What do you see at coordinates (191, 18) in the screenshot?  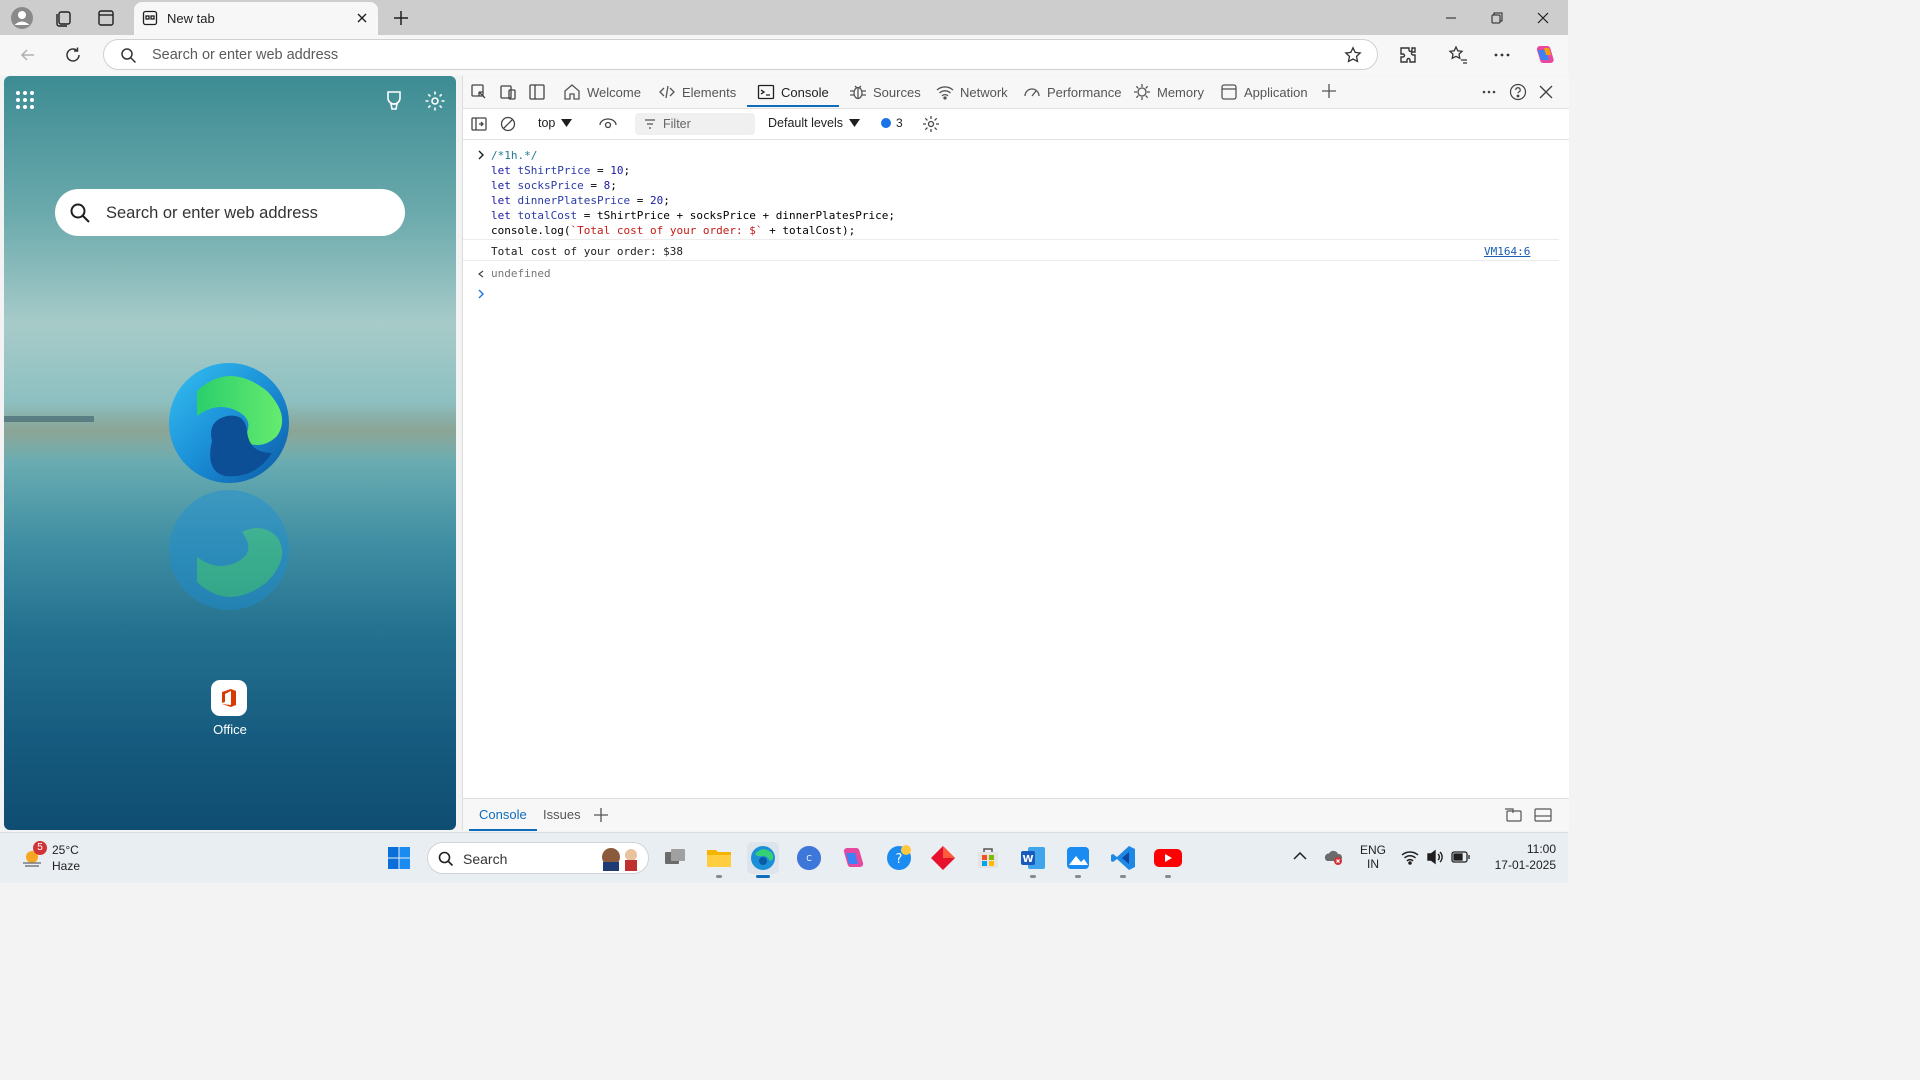 I see `tab-title: New tab` at bounding box center [191, 18].